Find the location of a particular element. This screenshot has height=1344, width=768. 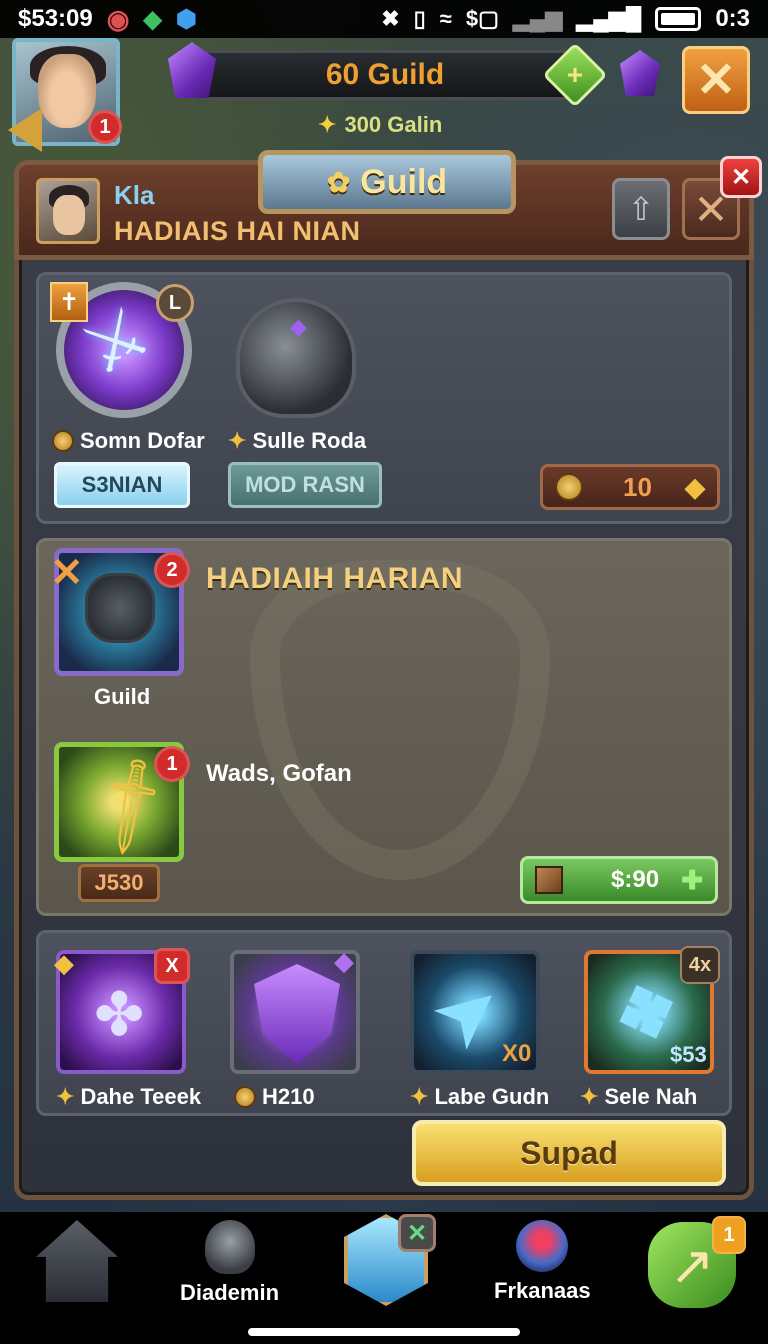

location-icon: ◉ is located at coordinates (118, 18).